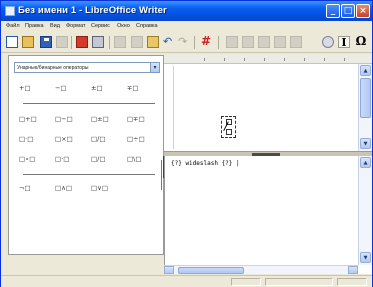  I want to click on menu-tools: Сервис, so click(100, 26).